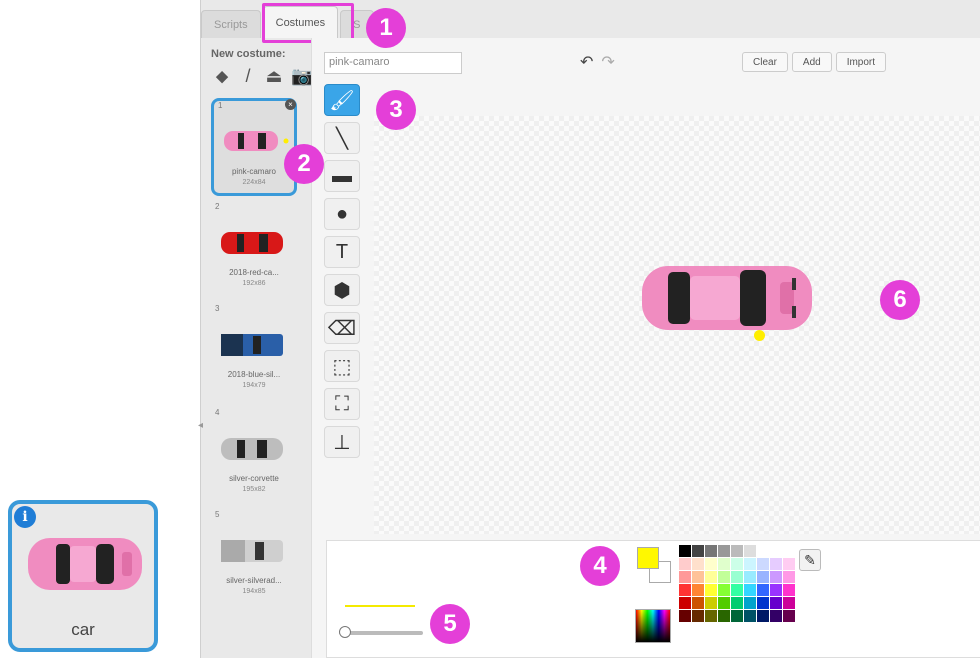 This screenshot has width=980, height=658. I want to click on costume-thumbnail, so click(252, 449).